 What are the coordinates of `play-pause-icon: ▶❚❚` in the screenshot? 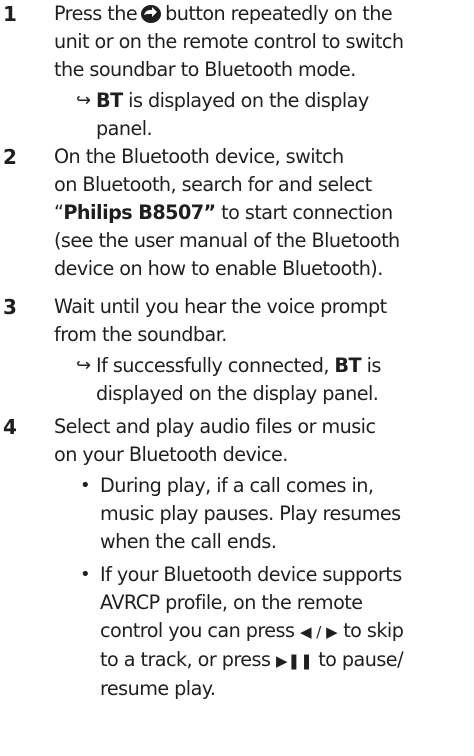 It's located at (294, 661).